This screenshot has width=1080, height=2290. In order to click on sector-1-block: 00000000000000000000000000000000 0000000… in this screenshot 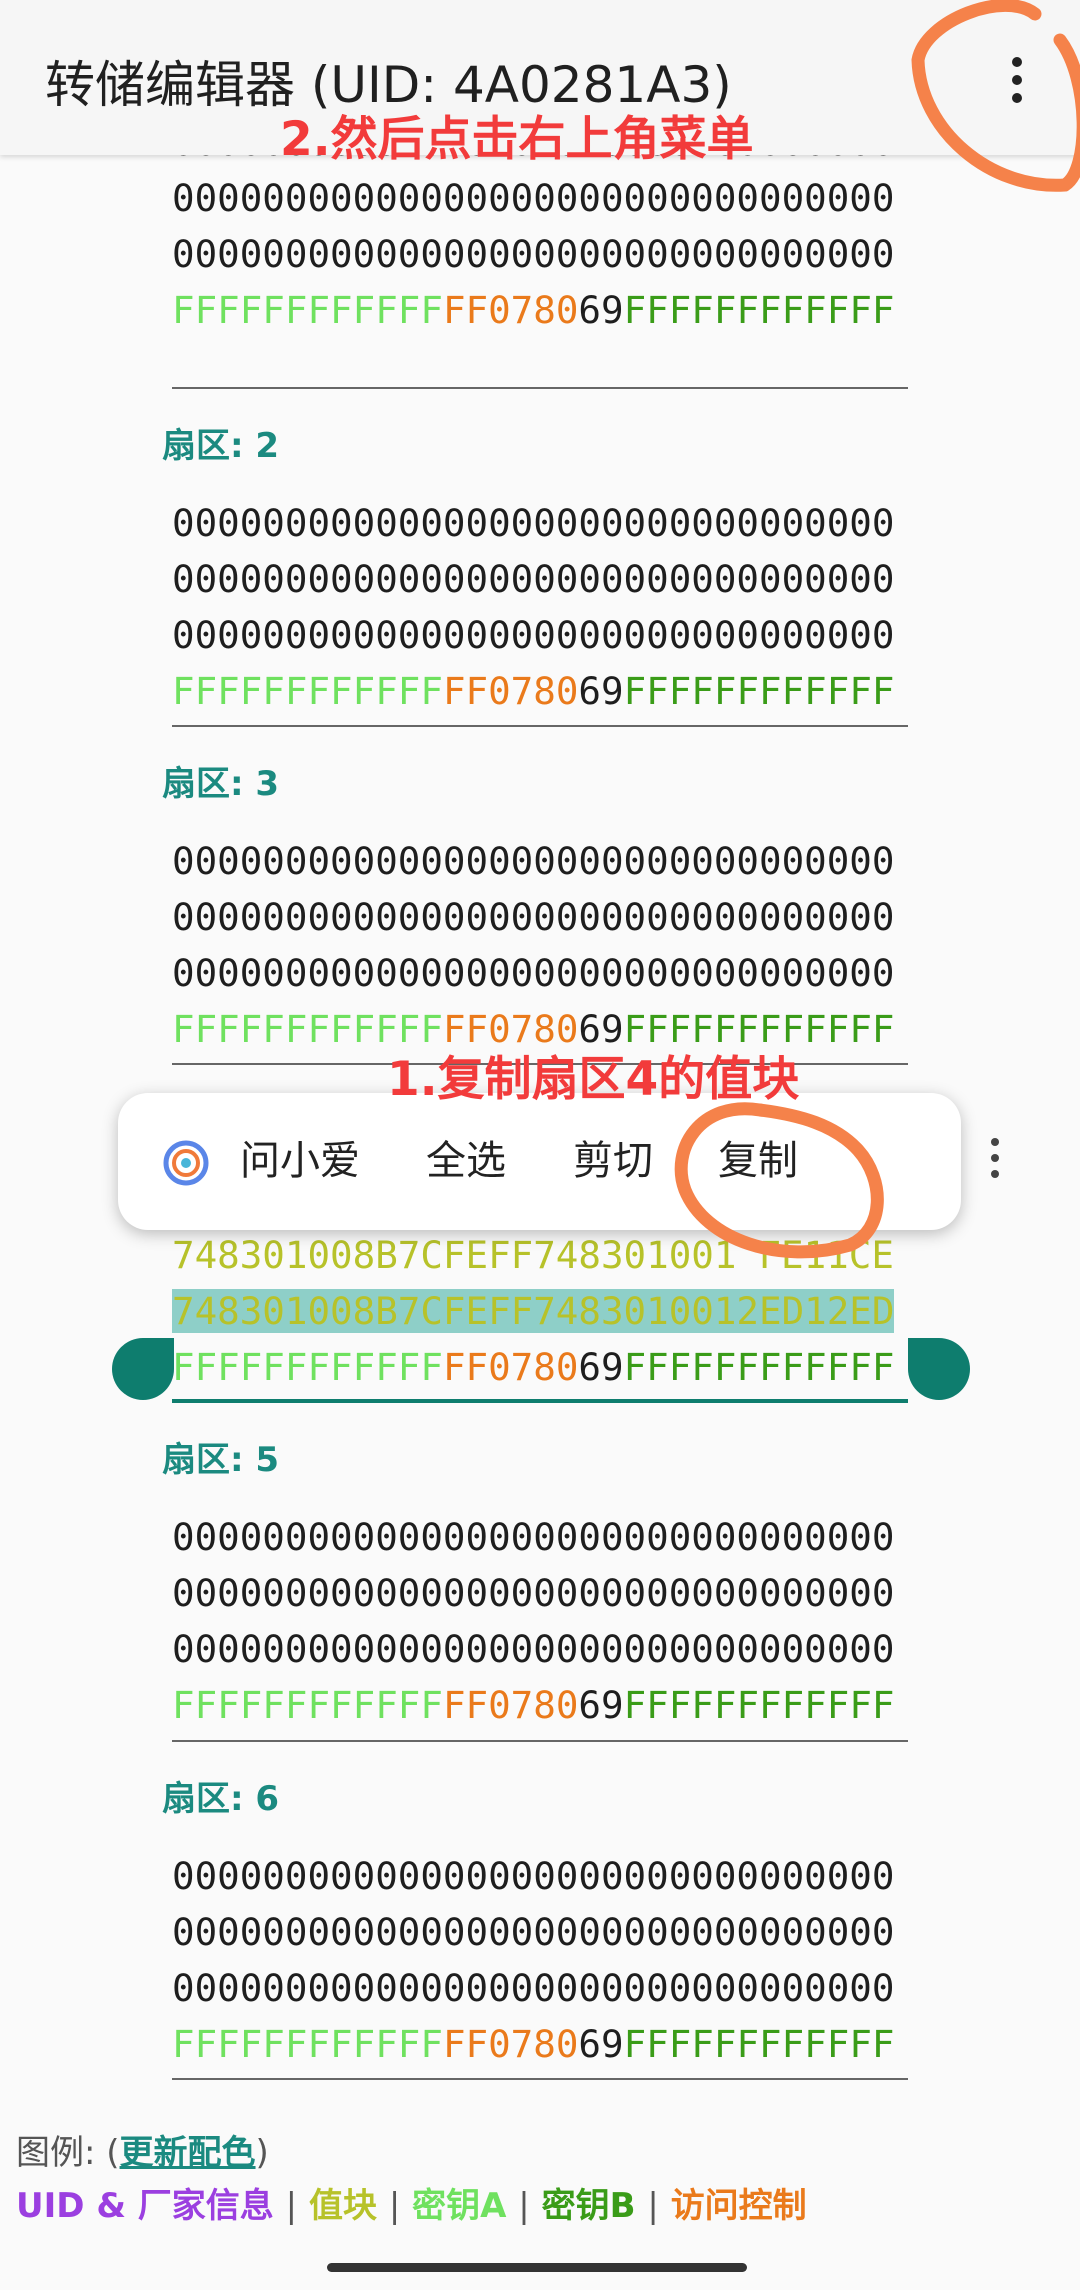, I will do `click(540, 246)`.